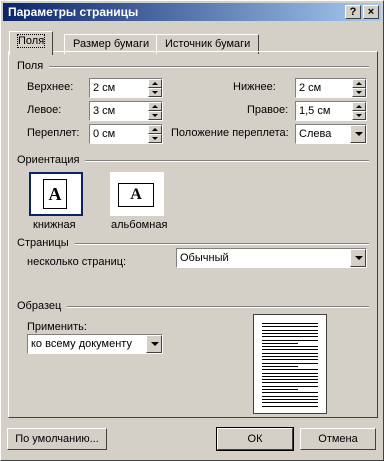 Image resolution: width=384 pixels, height=461 pixels. Describe the element at coordinates (353, 12) in the screenshot. I see `help-button: ?` at that location.